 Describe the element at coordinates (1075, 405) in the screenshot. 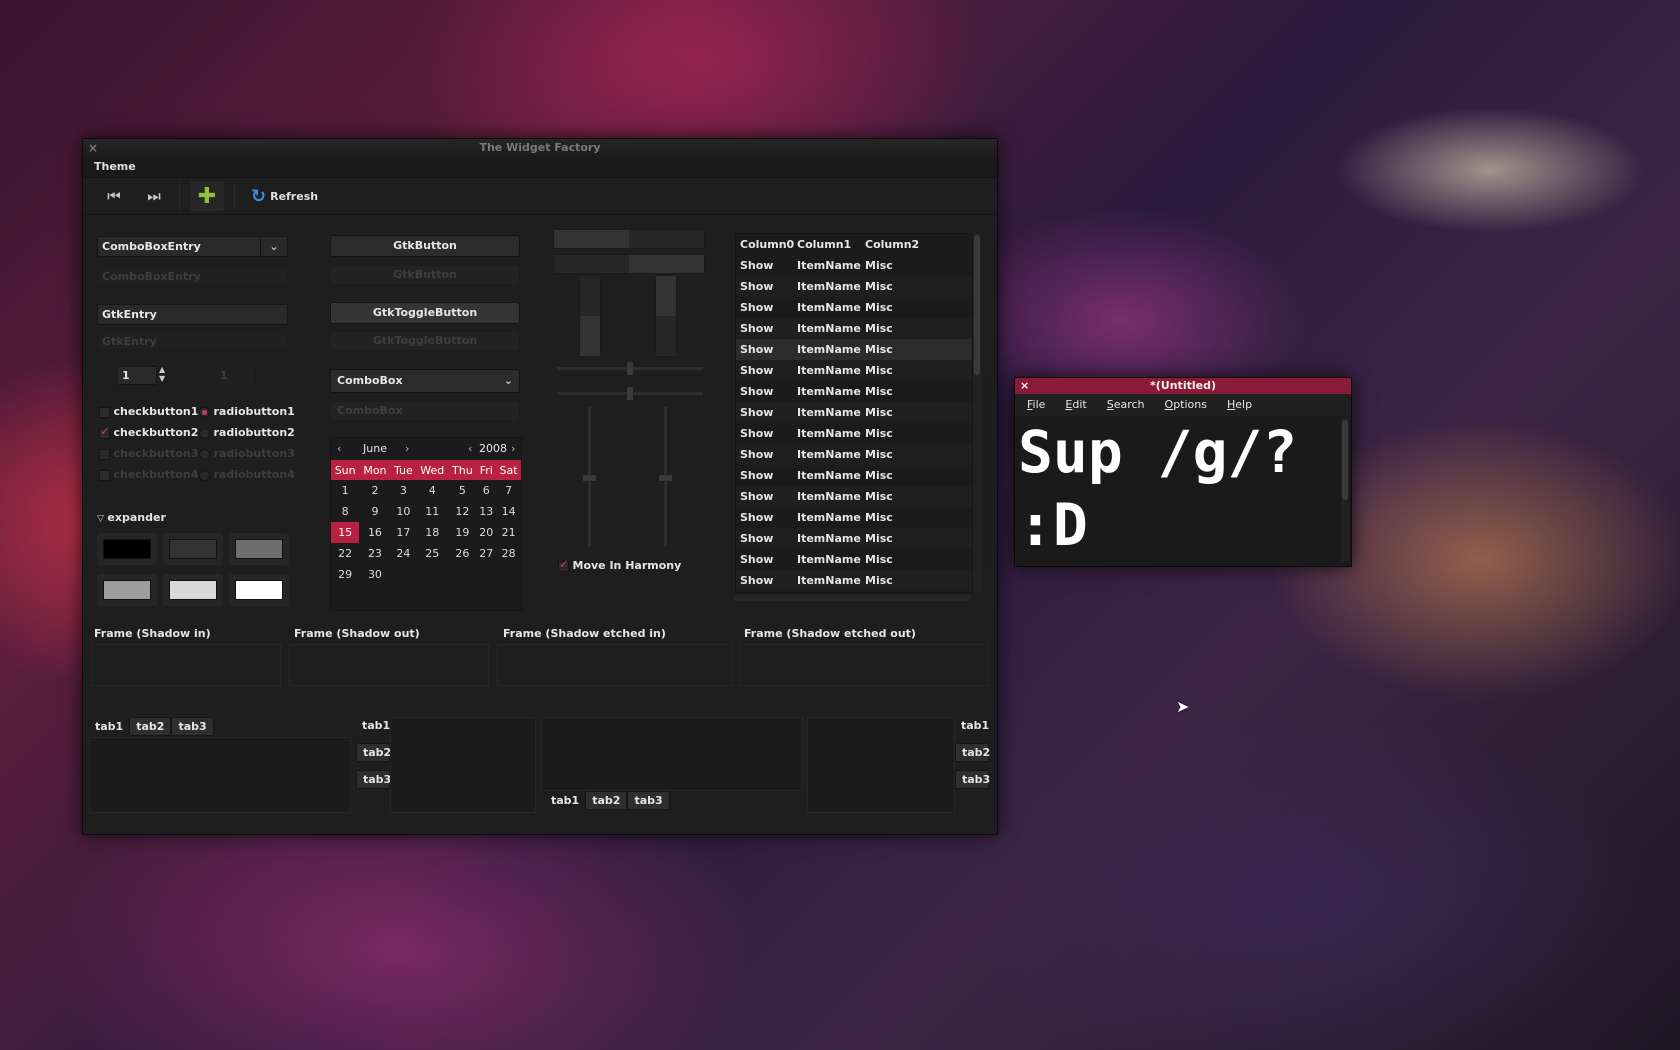

I see `menu-edit: Edit` at that location.